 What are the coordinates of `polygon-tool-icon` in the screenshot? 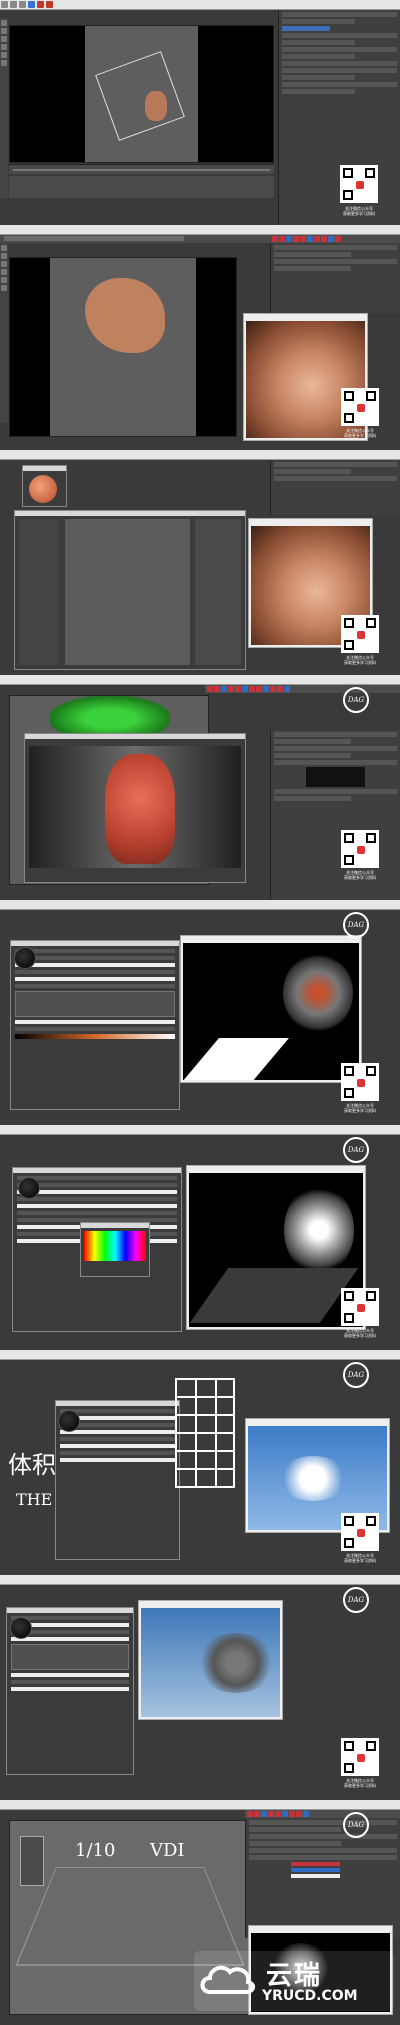 It's located at (4, 55).